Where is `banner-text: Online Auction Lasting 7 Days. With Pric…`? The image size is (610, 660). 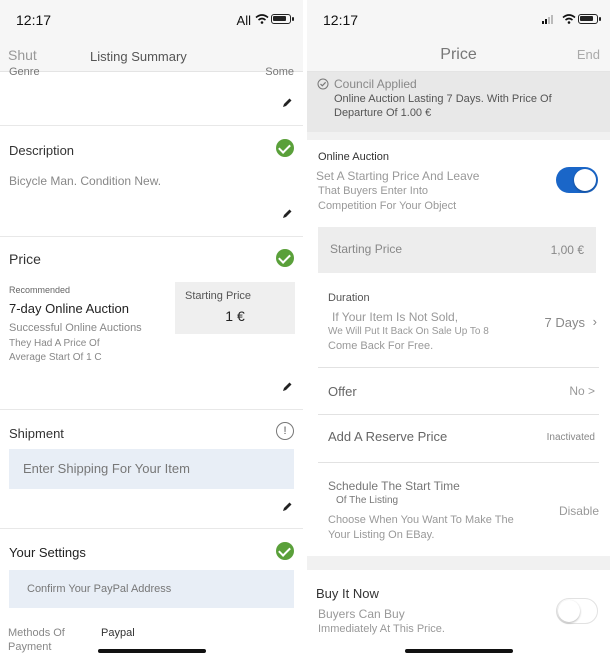 banner-text: Online Auction Lasting 7 Days. With Pric… is located at coordinates (443, 99).